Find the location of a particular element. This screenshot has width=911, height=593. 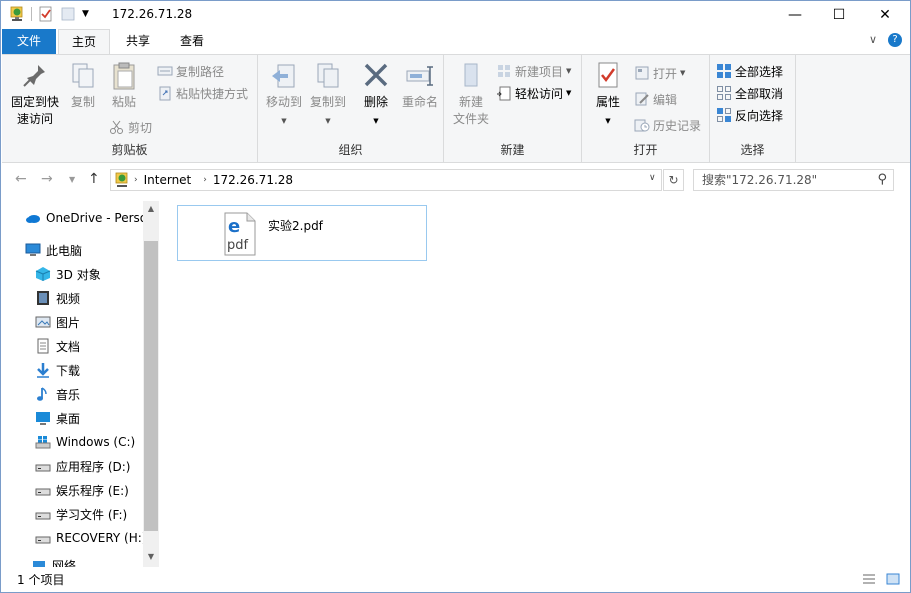

paste-shortcut-label: 粘贴快捷方式 is located at coordinates (212, 93).